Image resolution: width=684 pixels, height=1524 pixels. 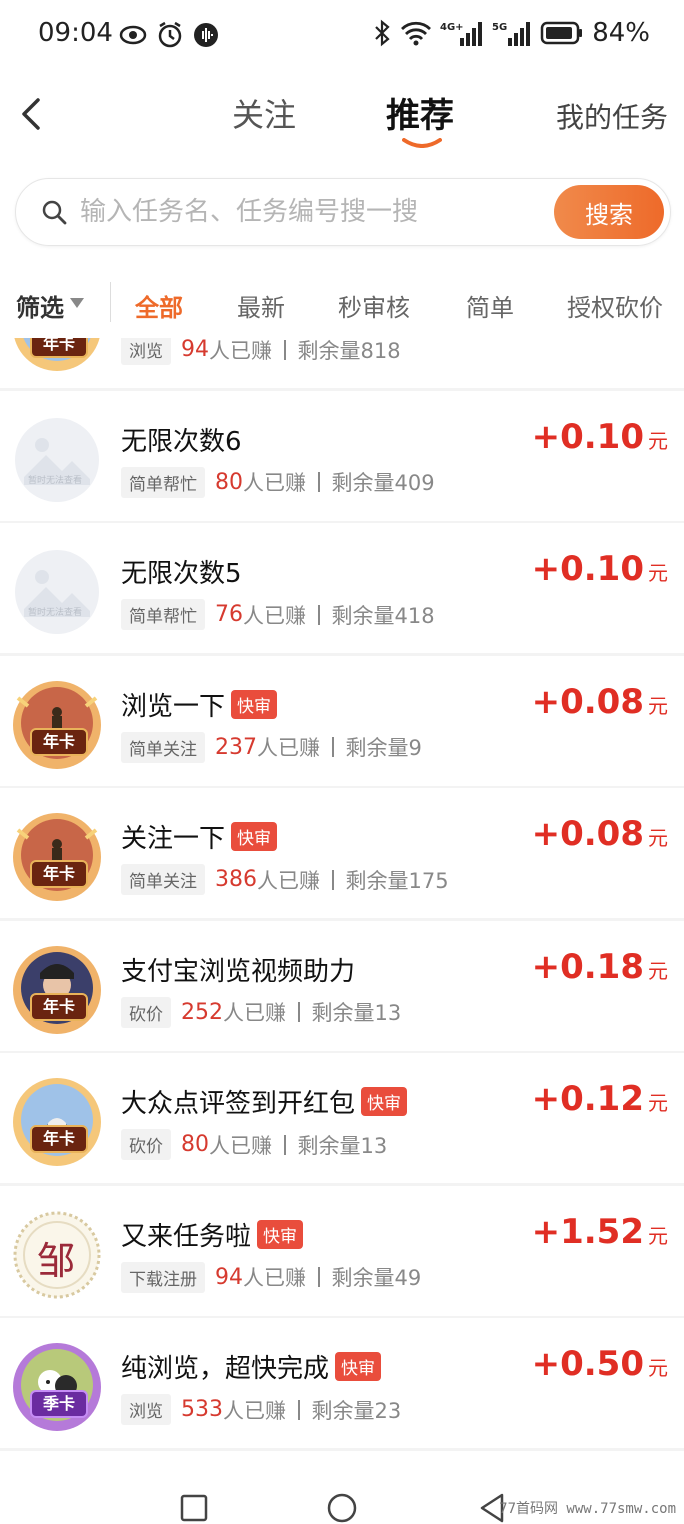 I want to click on eye-icon, so click(x=133, y=35).